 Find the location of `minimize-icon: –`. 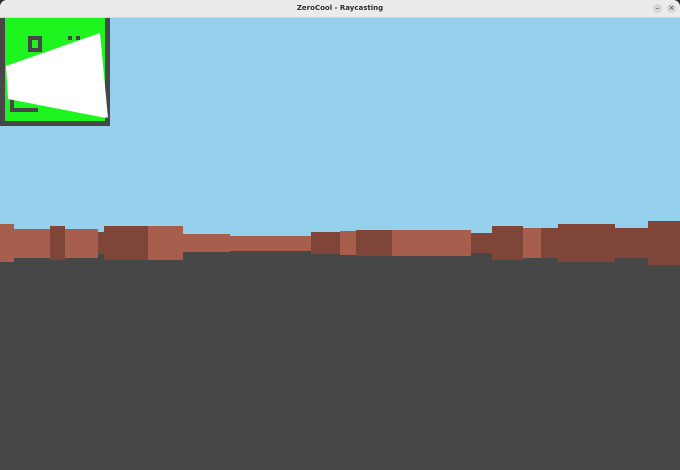

minimize-icon: – is located at coordinates (657, 8).